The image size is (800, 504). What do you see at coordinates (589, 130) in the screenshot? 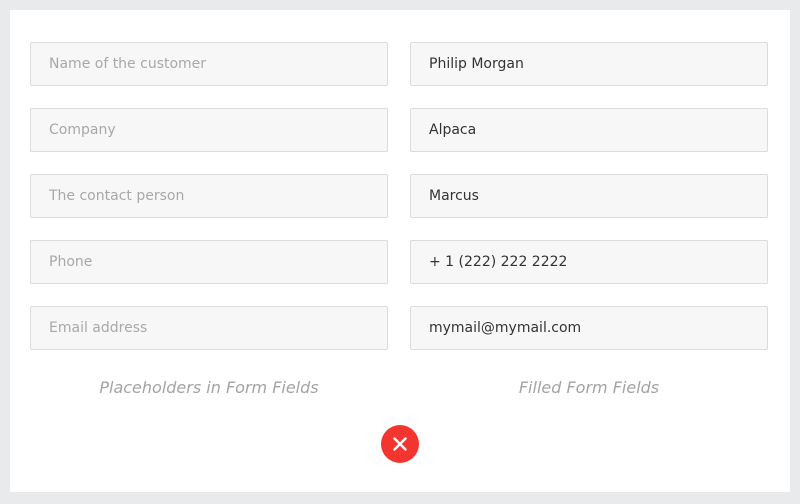
I see `company-filled-input` at bounding box center [589, 130].